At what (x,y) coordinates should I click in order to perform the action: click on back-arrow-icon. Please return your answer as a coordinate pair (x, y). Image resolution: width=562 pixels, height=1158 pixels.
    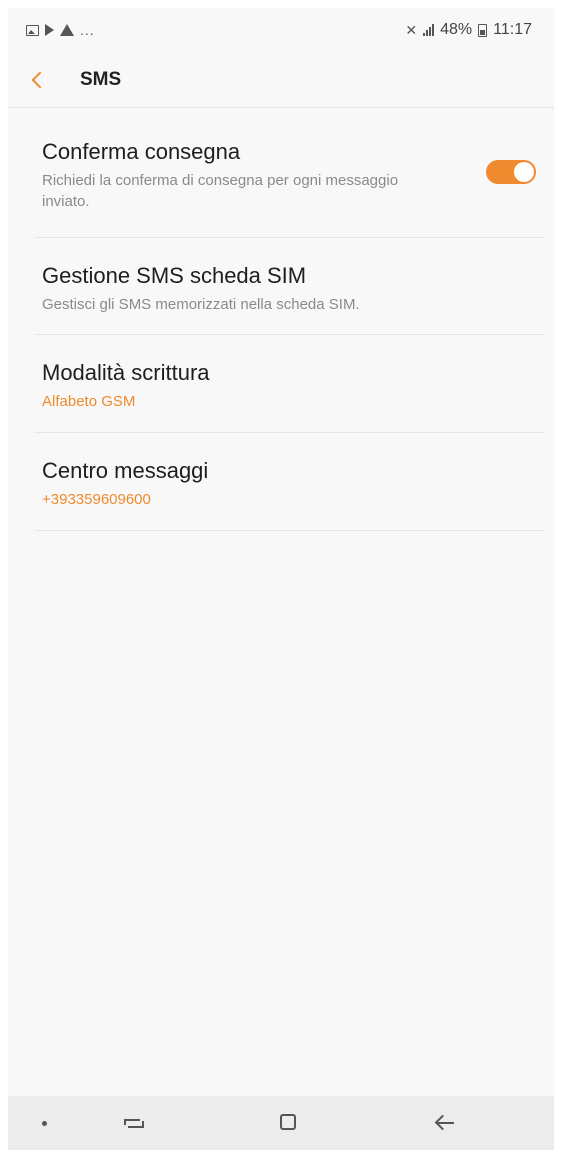
    Looking at the image, I should click on (445, 1123).